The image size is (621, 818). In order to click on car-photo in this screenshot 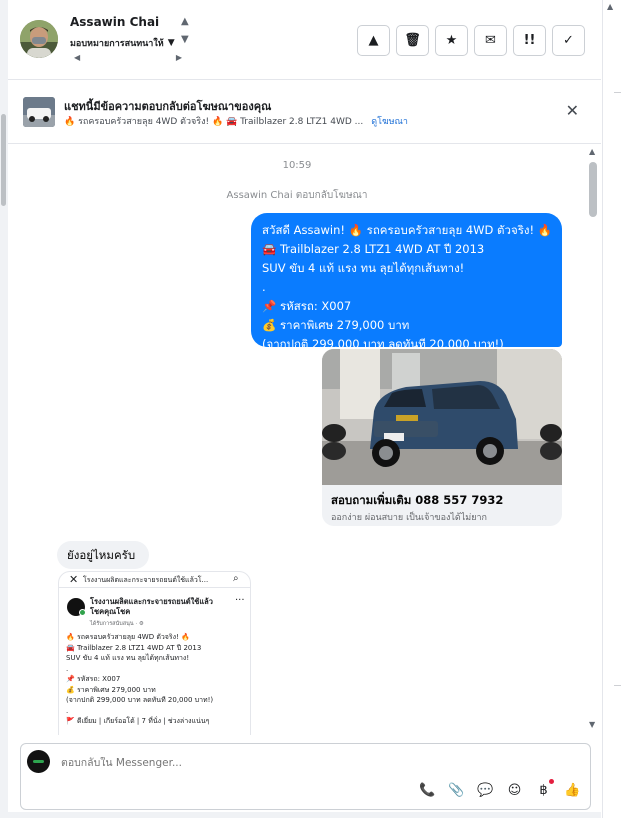, I will do `click(442, 417)`.